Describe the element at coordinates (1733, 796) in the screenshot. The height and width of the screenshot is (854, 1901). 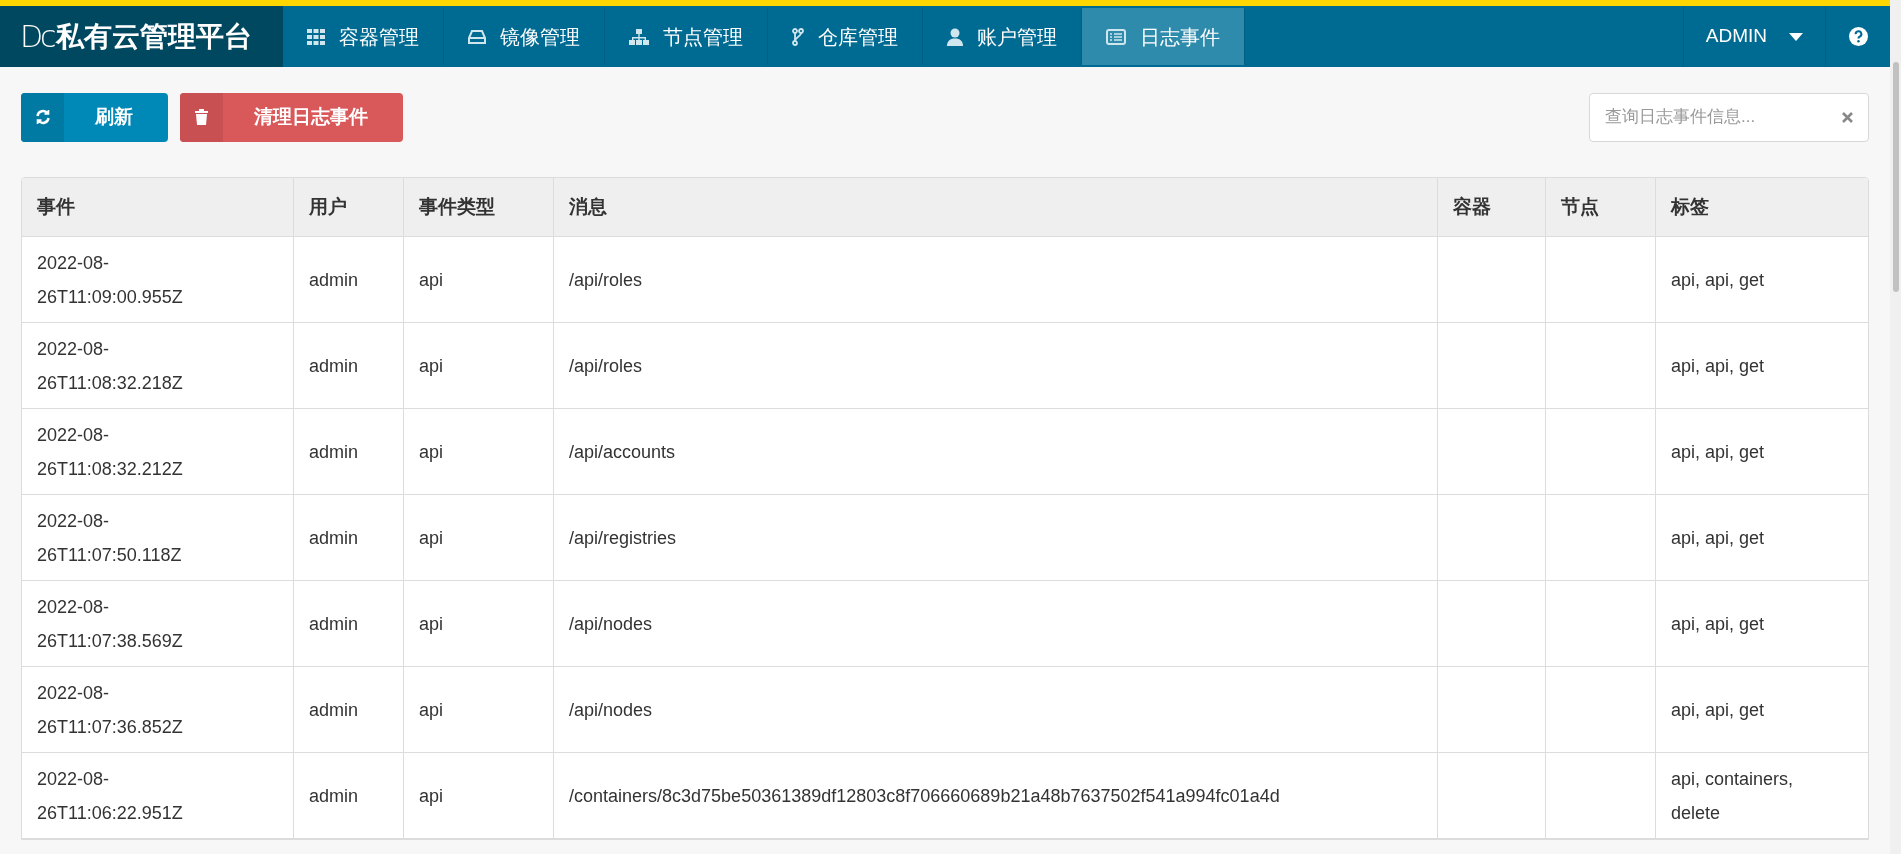
I see `table-cell-text: api, containers, delete` at that location.